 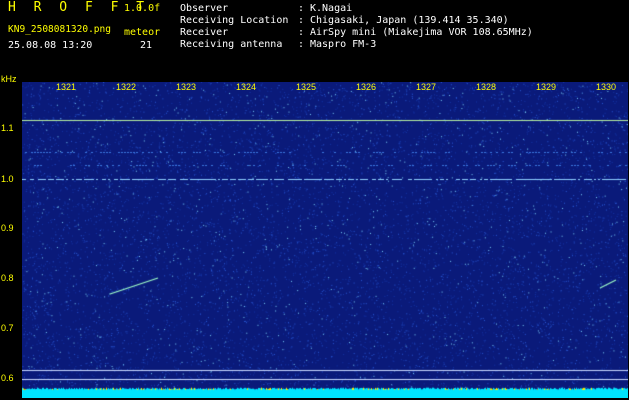 What do you see at coordinates (7, 228) in the screenshot?
I see `y-tick-0.9: 0.9` at bounding box center [7, 228].